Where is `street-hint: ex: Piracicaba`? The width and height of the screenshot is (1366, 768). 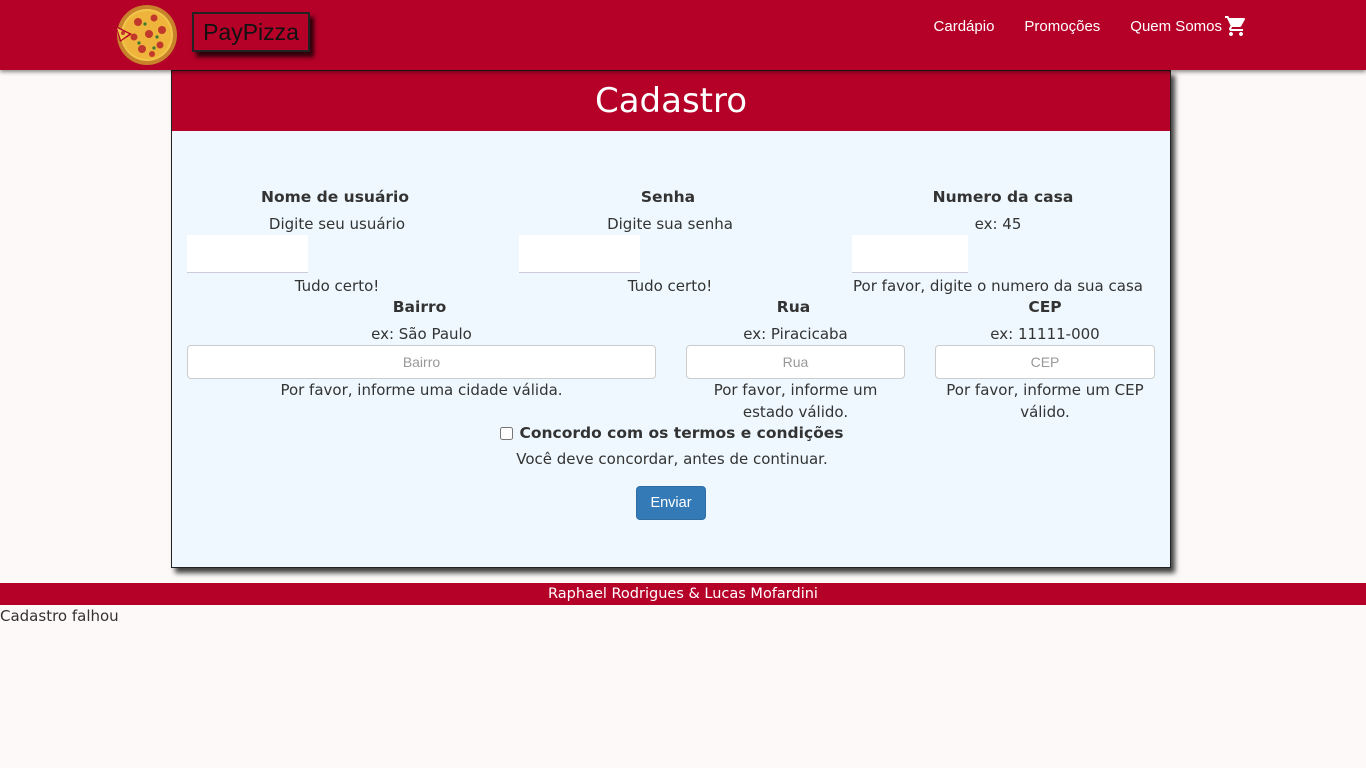
street-hint: ex: Piracicaba is located at coordinates (795, 334).